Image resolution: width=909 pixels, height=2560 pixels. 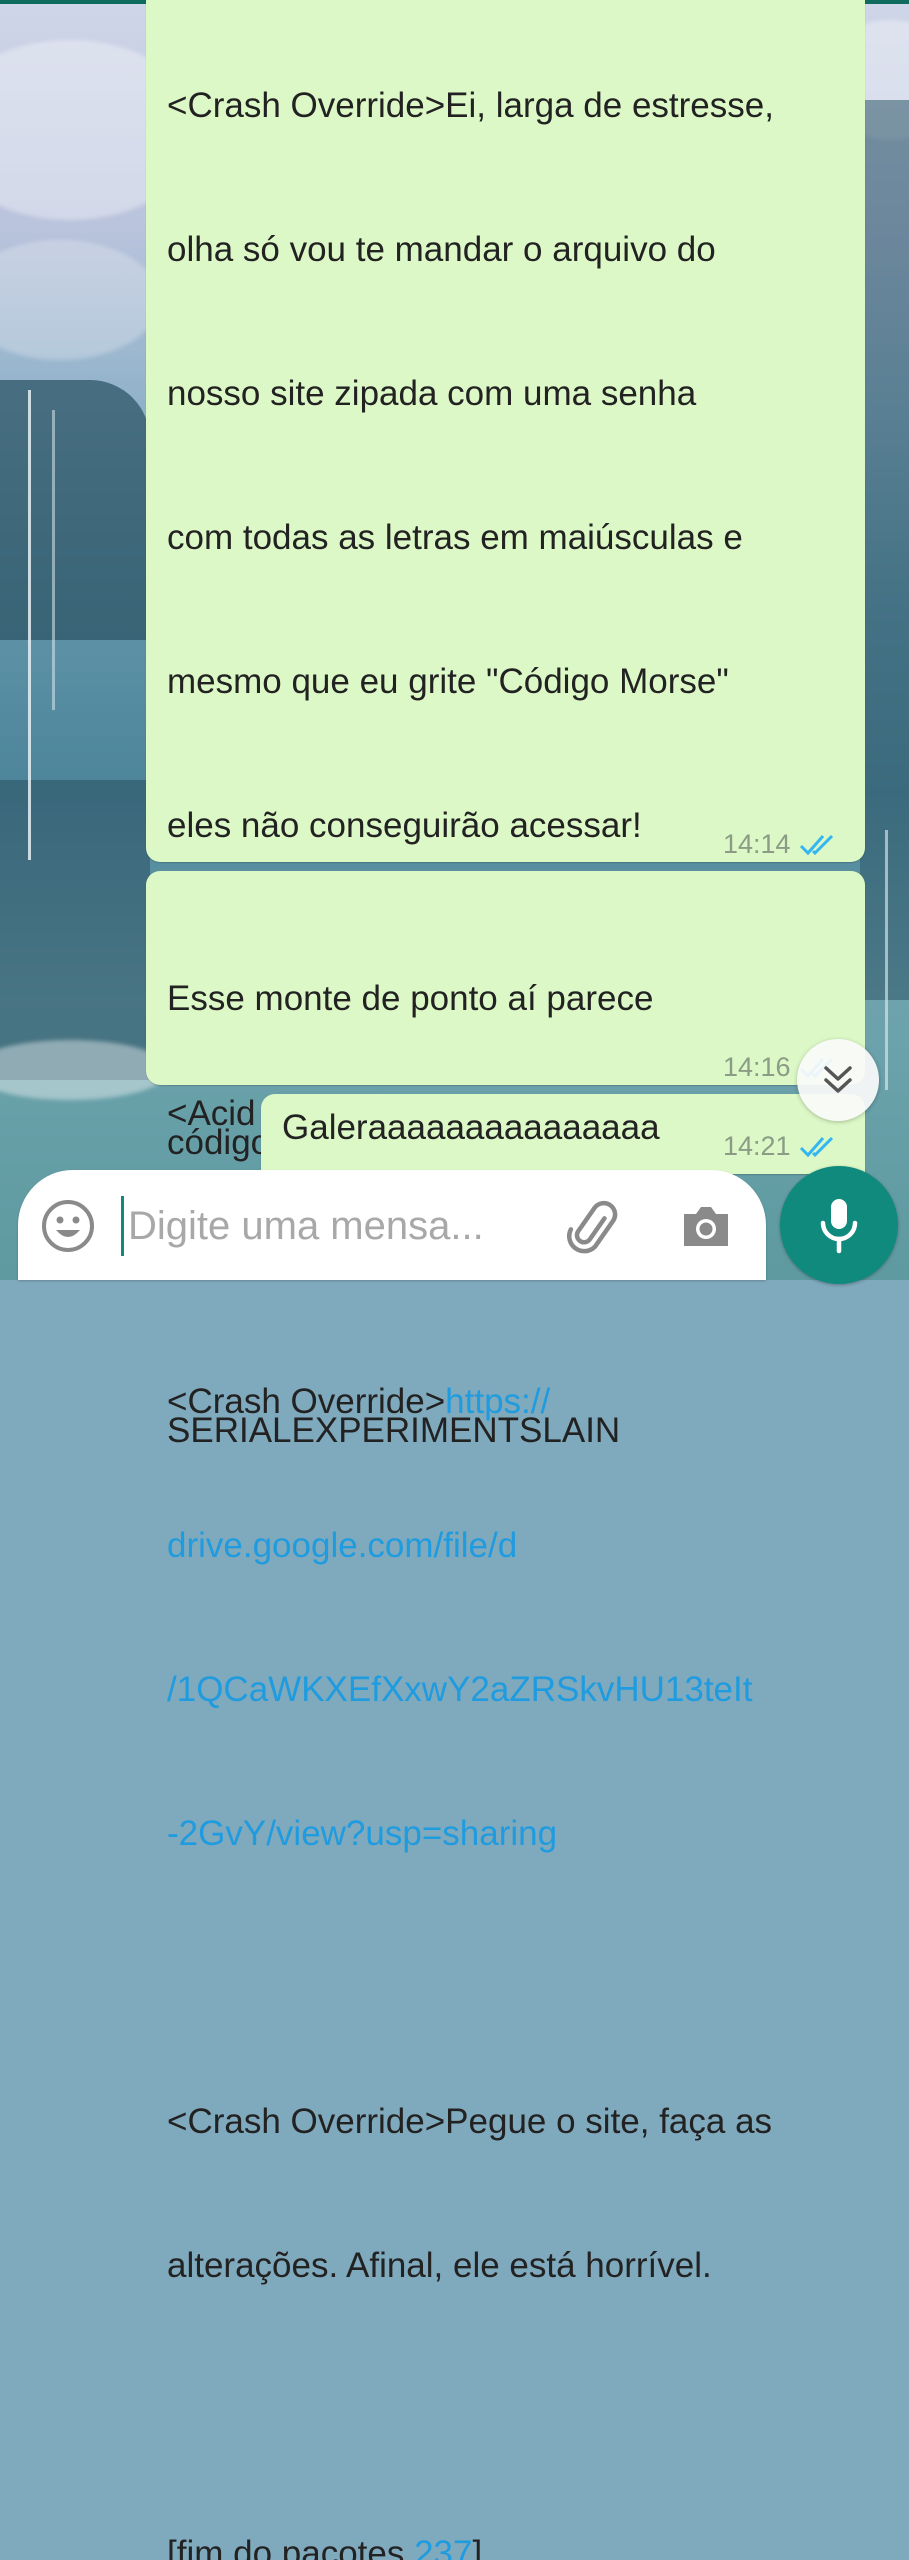 I want to click on message-bubble-outgoing: Galeraaaaaaaaaaaaaaa 14:21, so click(x=563, y=1134).